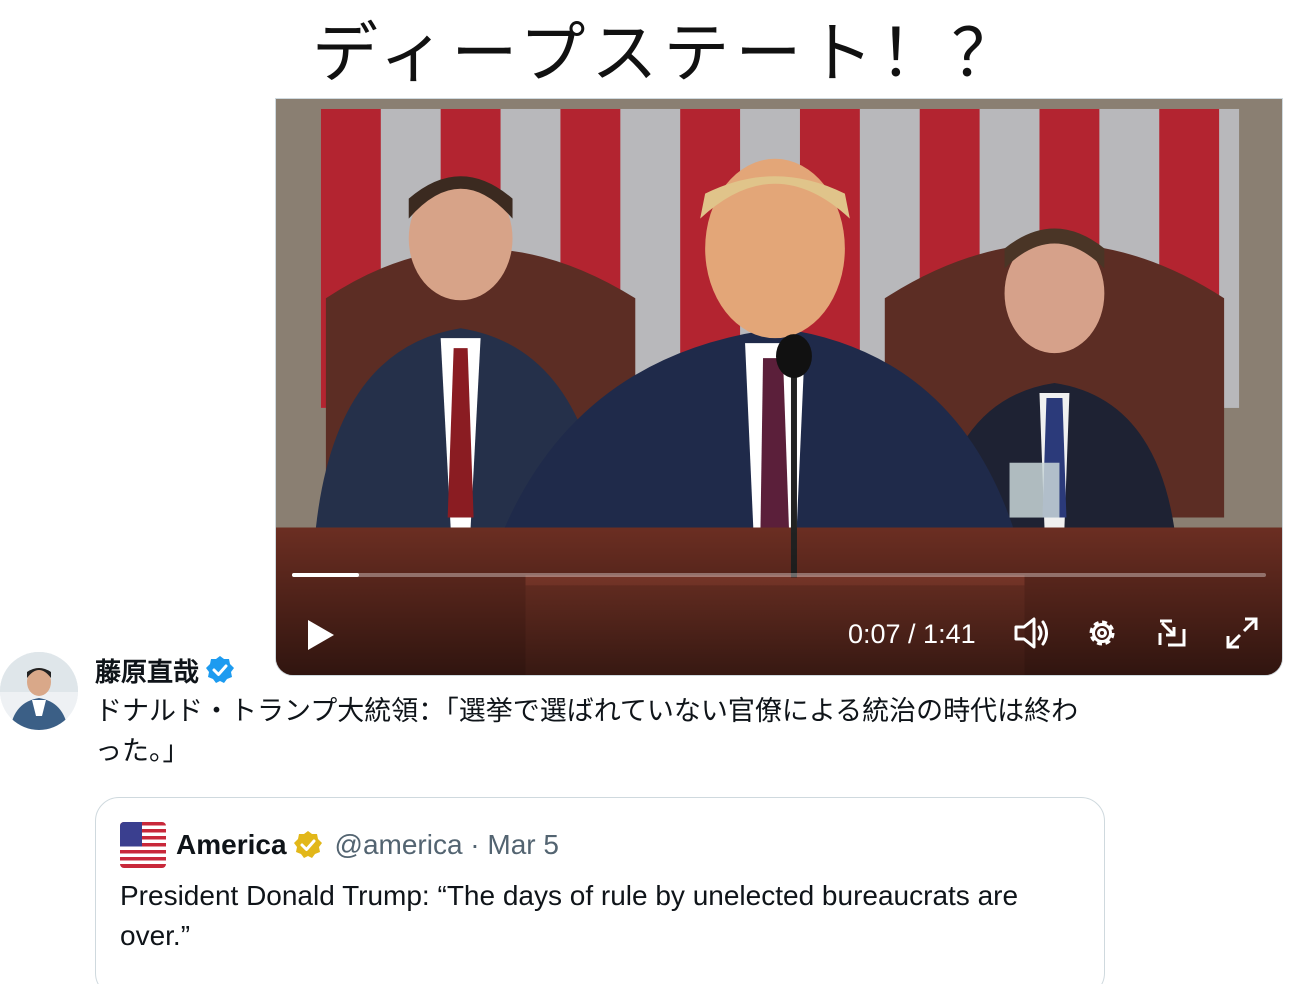  I want to click on author-name: 藤原直哉, so click(147, 670).